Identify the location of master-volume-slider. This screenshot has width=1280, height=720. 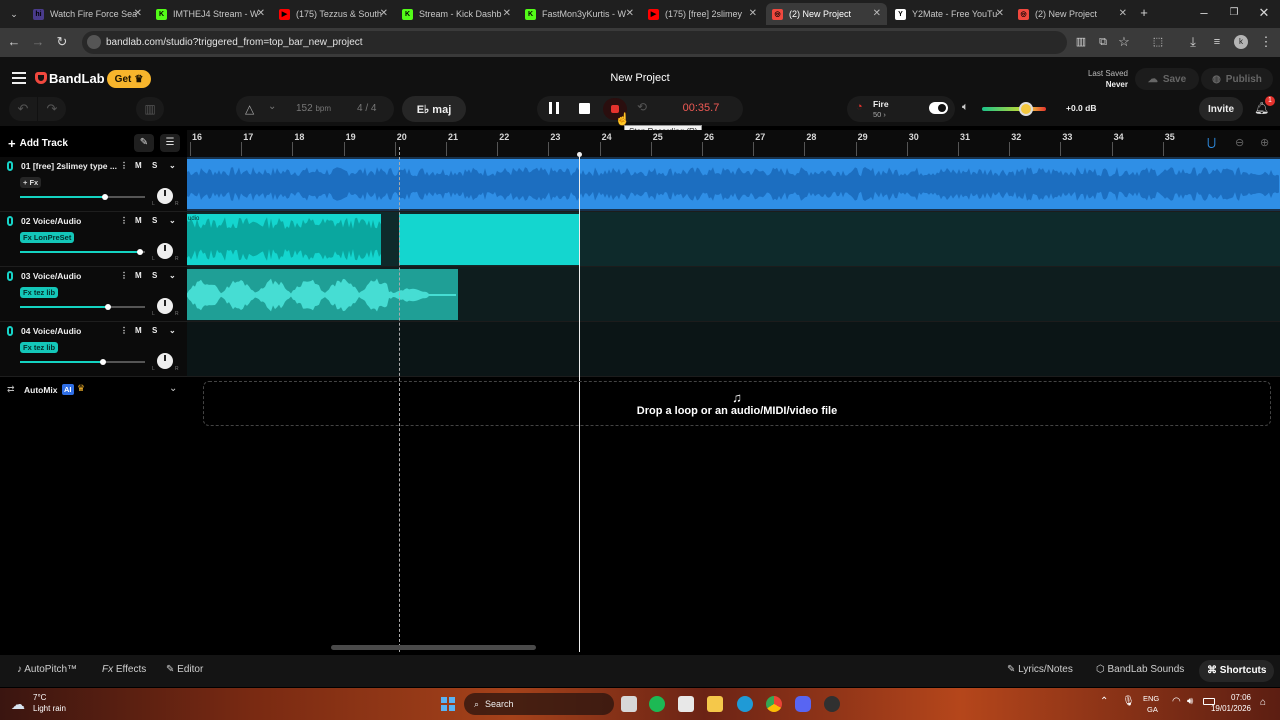
(1014, 109).